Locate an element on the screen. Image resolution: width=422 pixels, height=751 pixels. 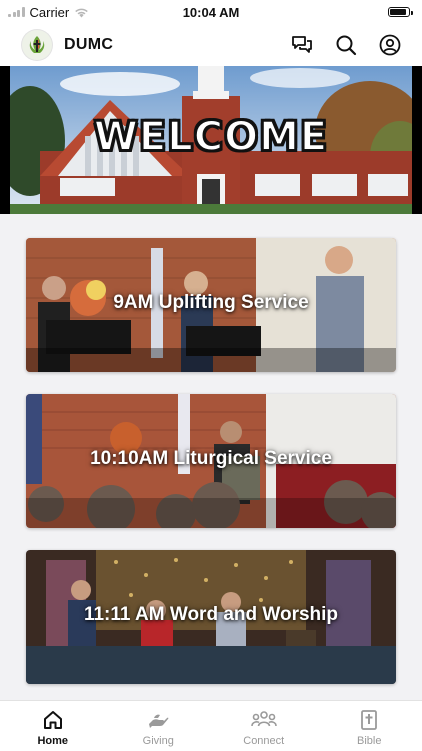
chat-icon is located at coordinates (302, 45).